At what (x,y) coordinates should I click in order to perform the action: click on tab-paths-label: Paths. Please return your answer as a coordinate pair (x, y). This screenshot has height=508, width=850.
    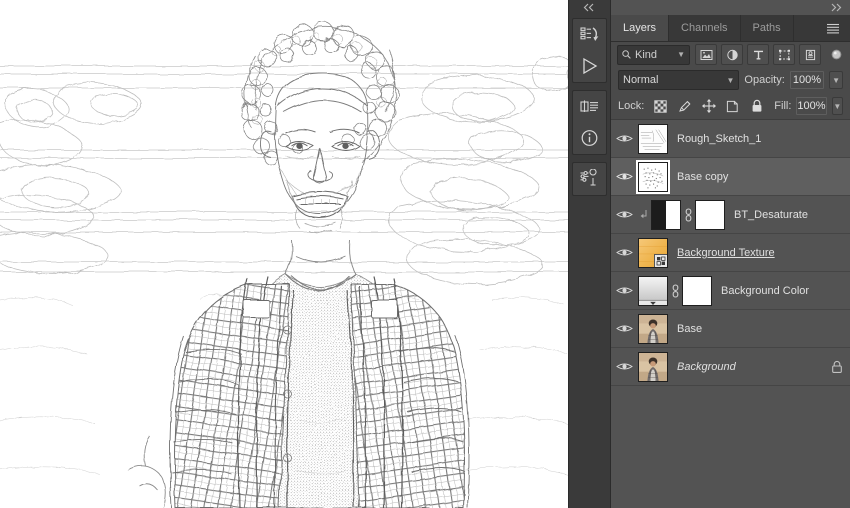
    Looking at the image, I should click on (766, 28).